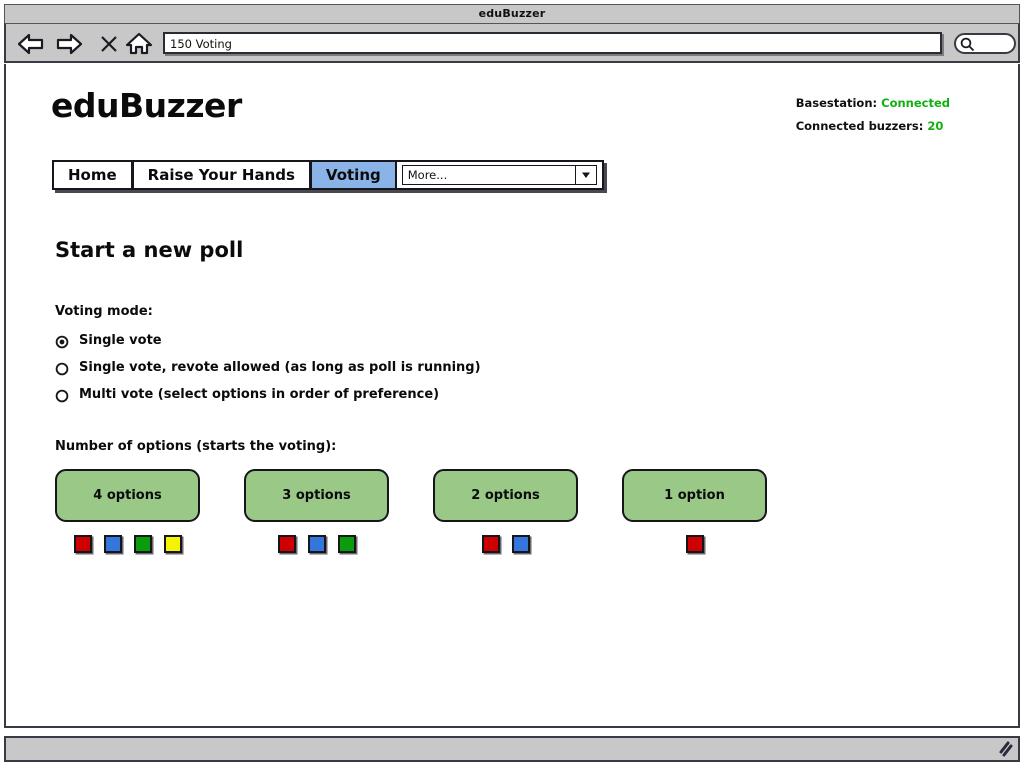  I want to click on stop-icon, so click(109, 44).